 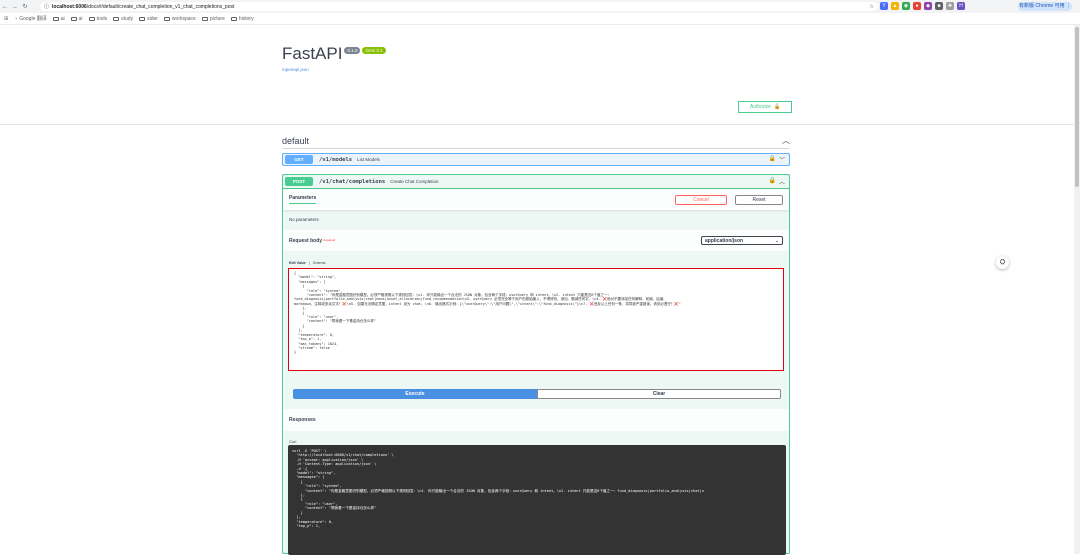 I want to click on openapi-json-link: /openapi.json, so click(x=334, y=69).